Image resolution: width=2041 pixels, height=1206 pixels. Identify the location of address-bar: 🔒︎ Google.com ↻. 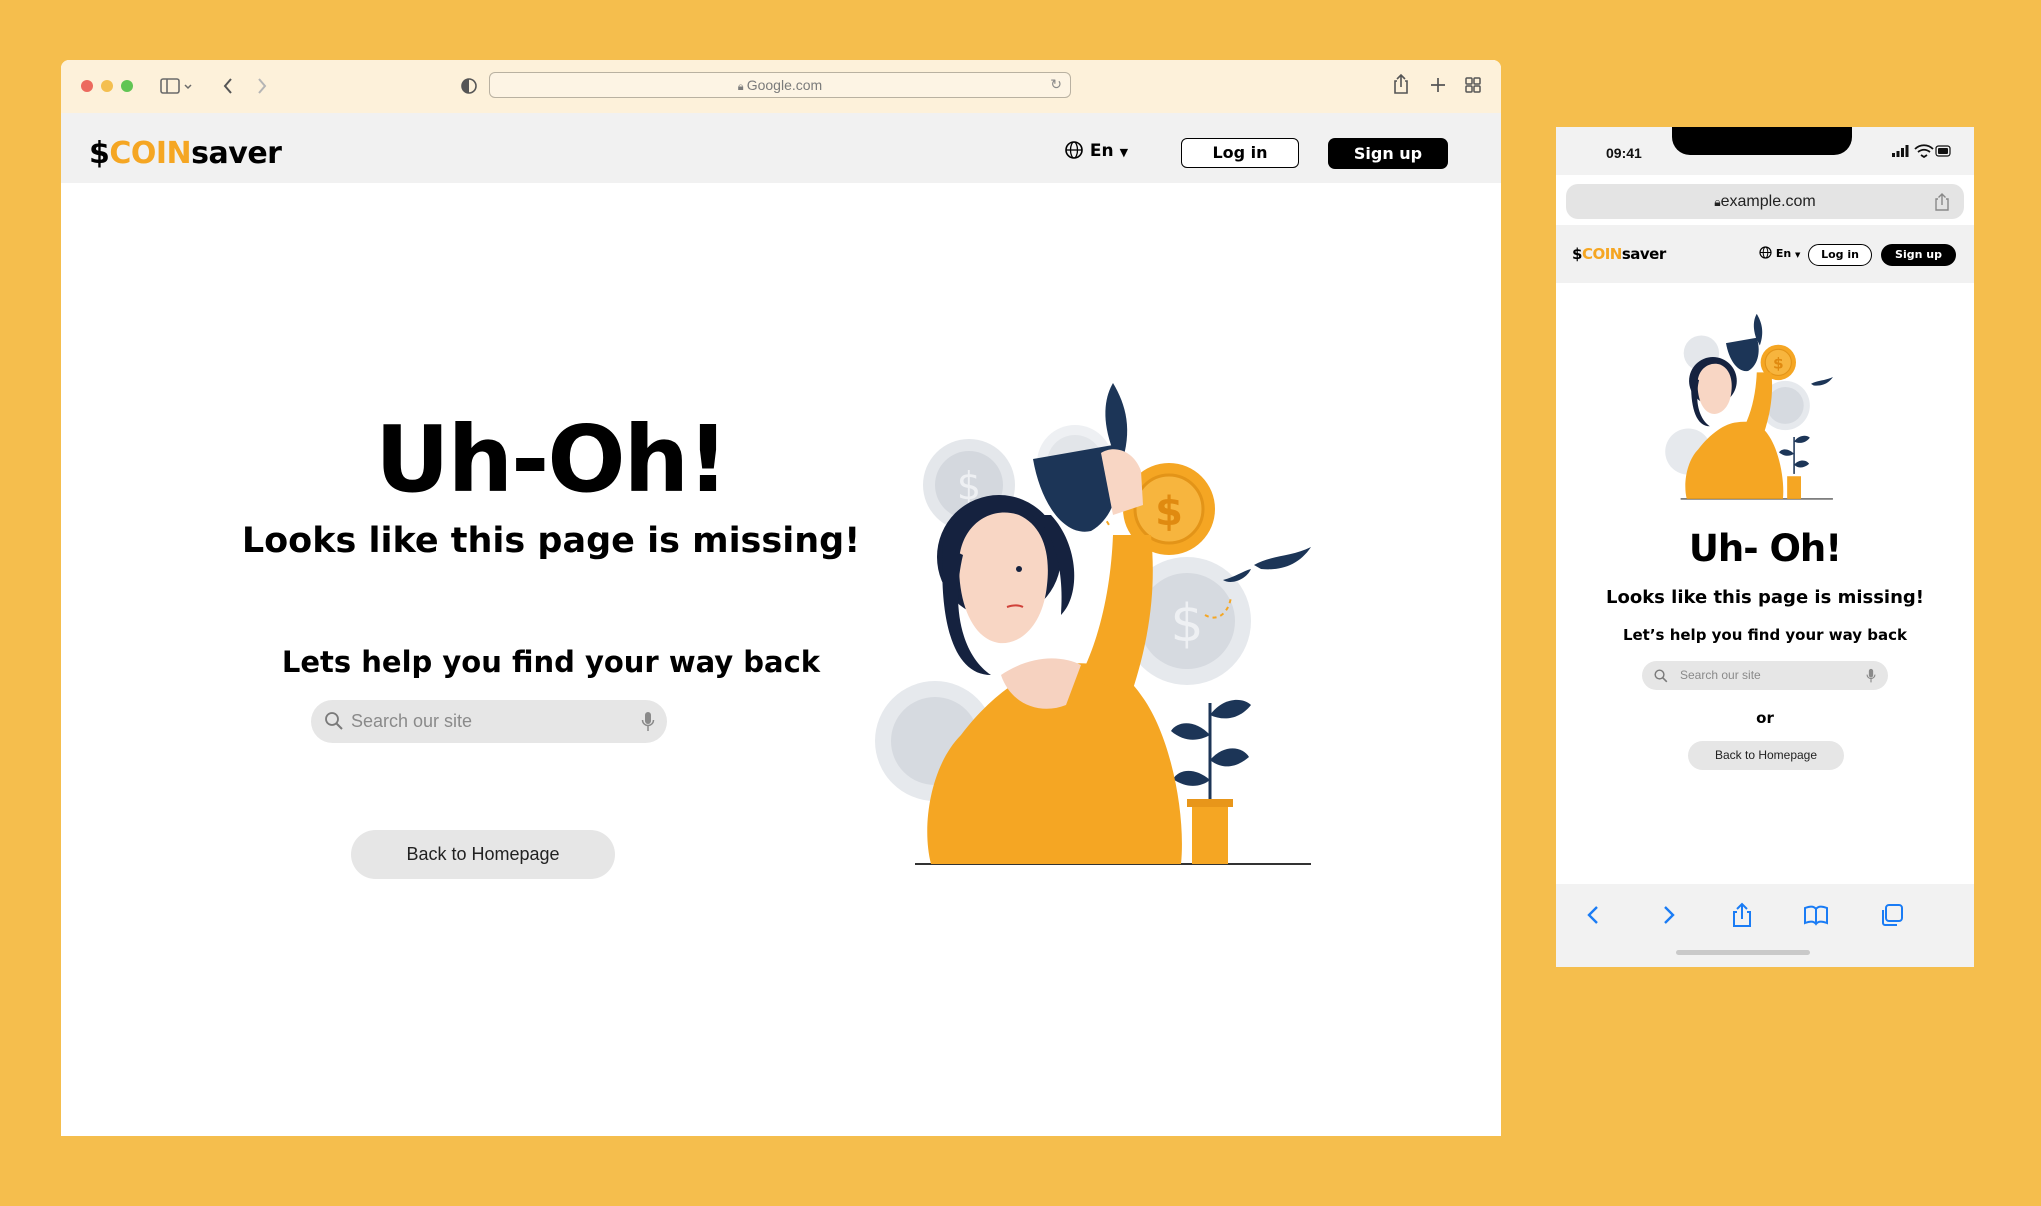
(780, 85).